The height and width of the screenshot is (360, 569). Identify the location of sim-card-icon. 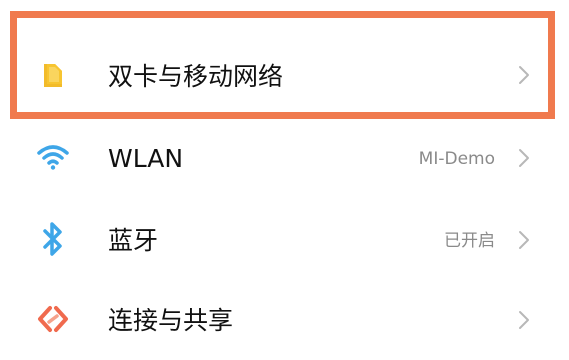
(53, 75).